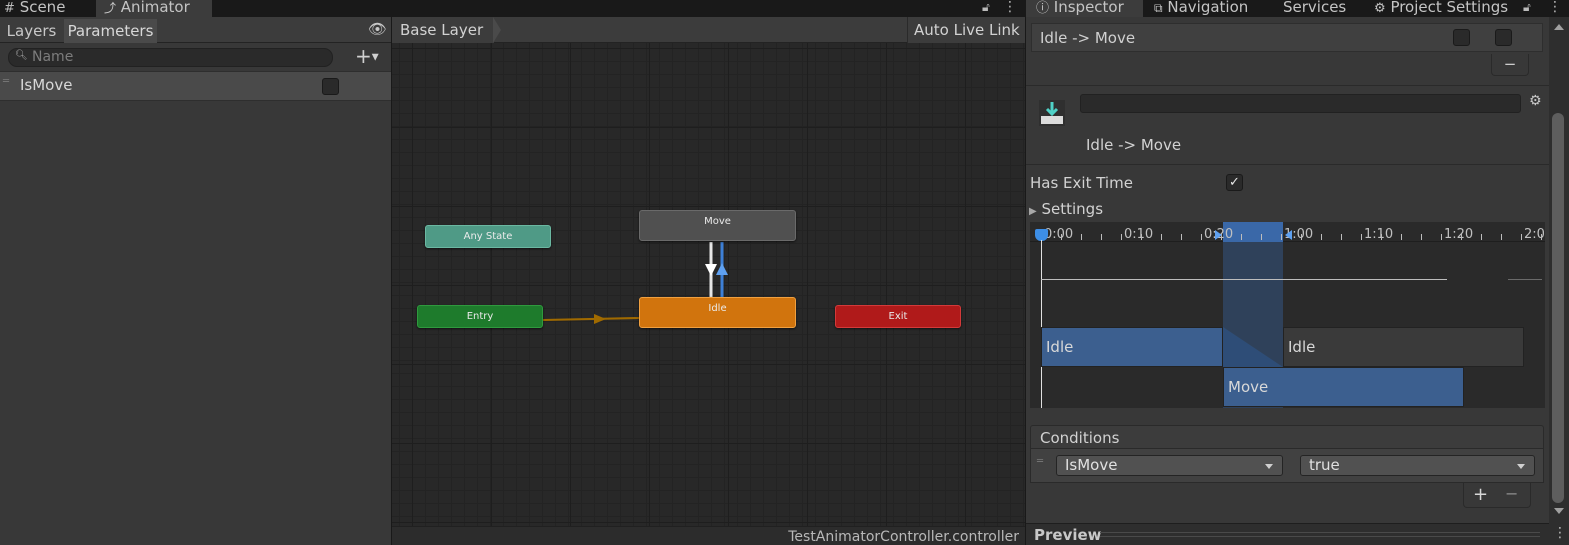 The height and width of the screenshot is (545, 1569). I want to click on panel-toolbar: Layers Parameters 👁︎, so click(195, 30).